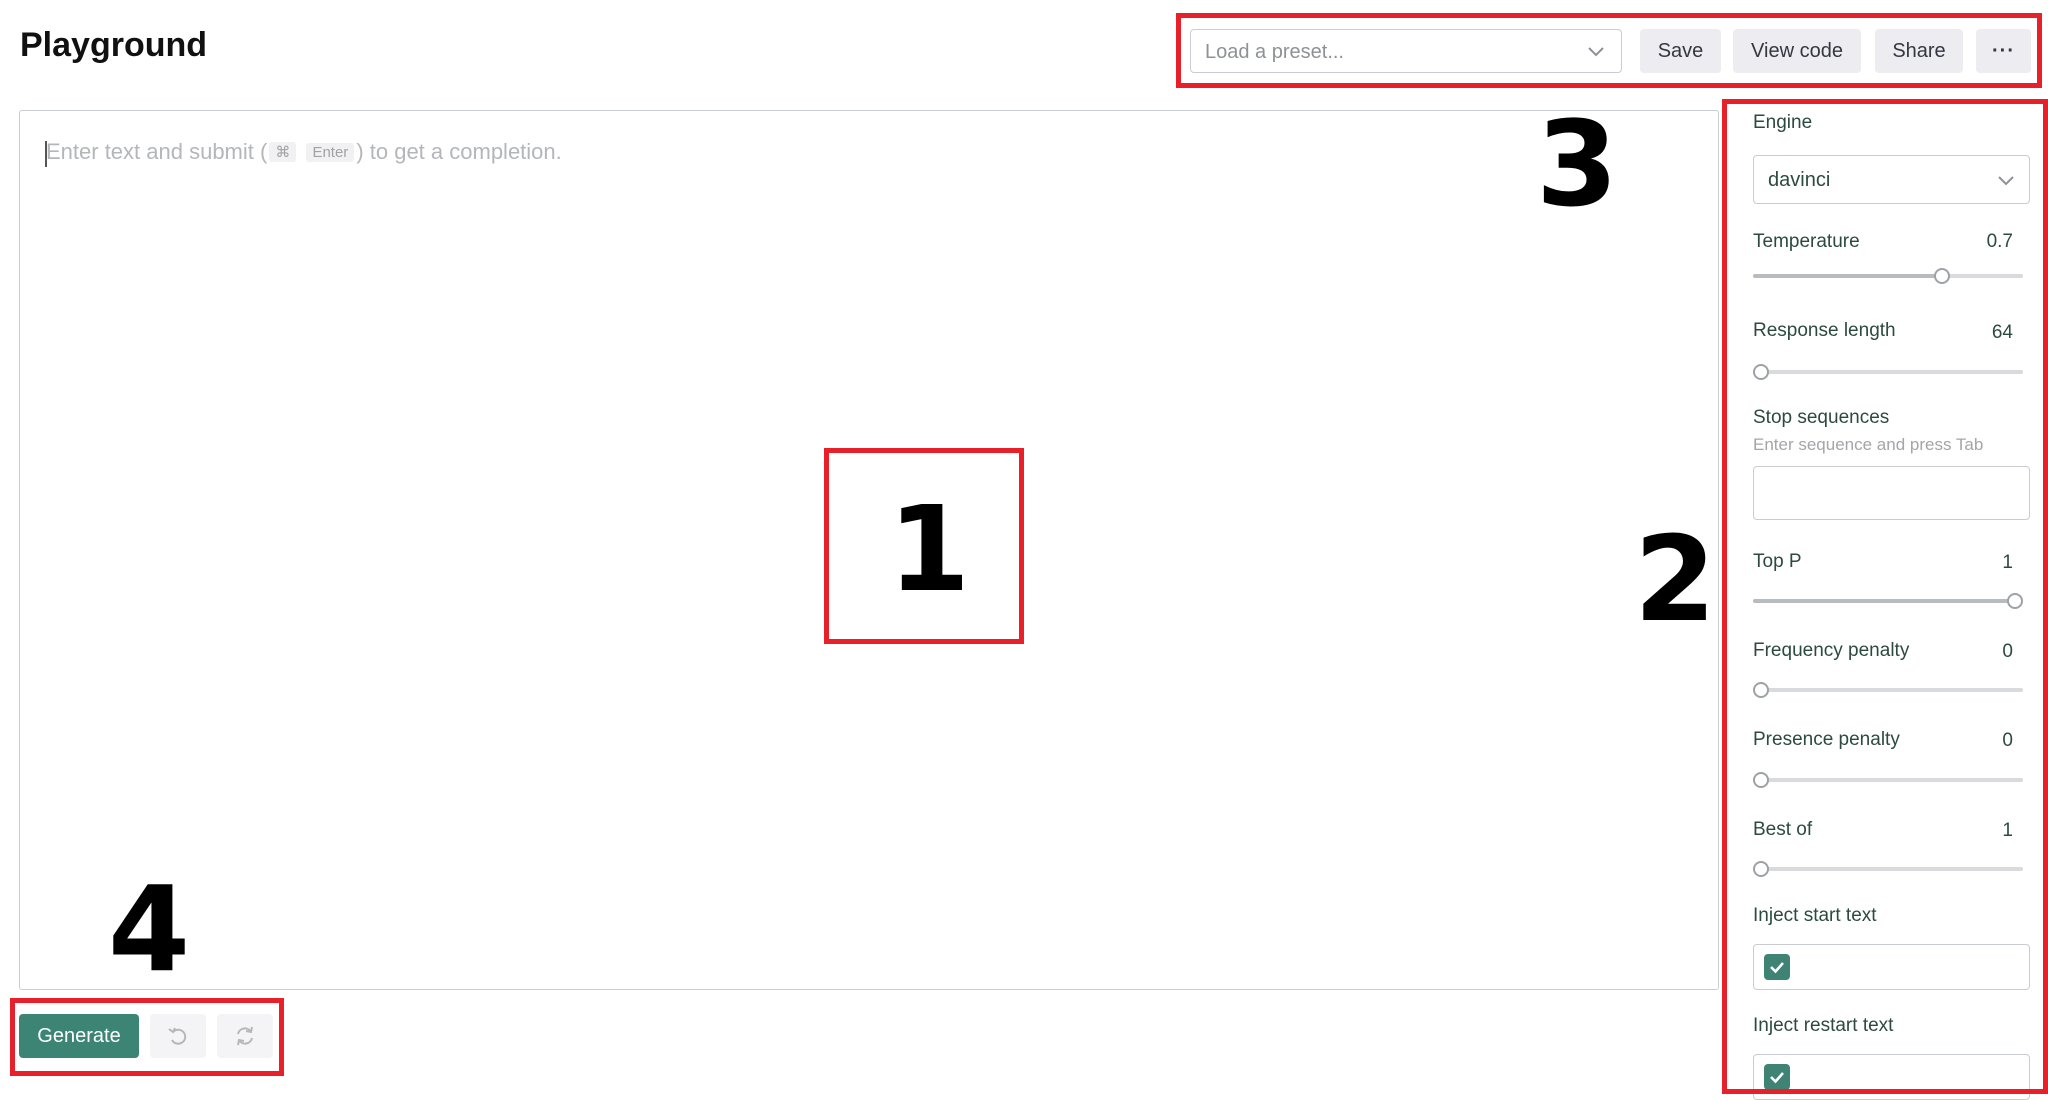 The image size is (2048, 1100). What do you see at coordinates (149, 929) in the screenshot?
I see `annotation-number-4: 4` at bounding box center [149, 929].